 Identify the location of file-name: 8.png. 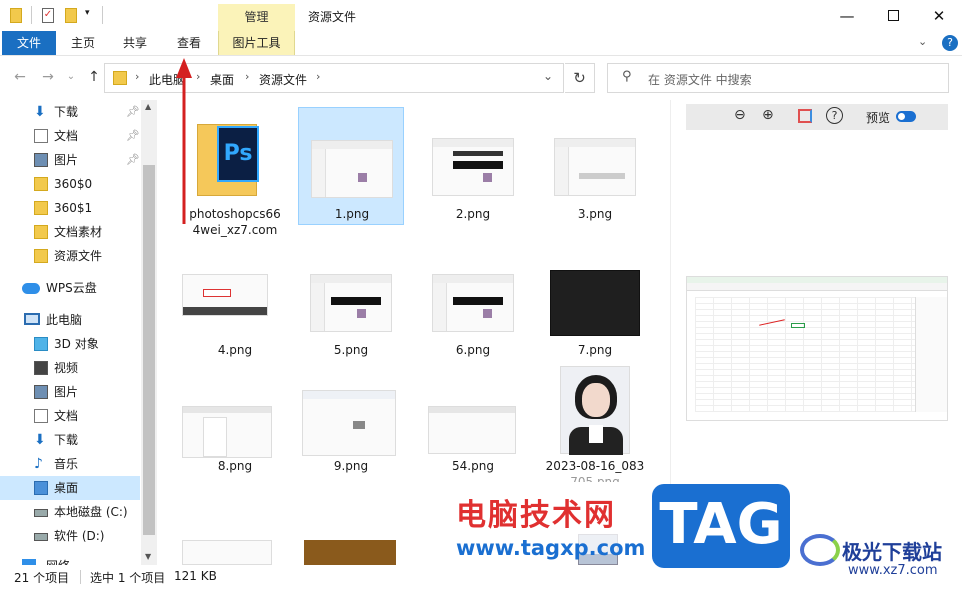
(235, 466).